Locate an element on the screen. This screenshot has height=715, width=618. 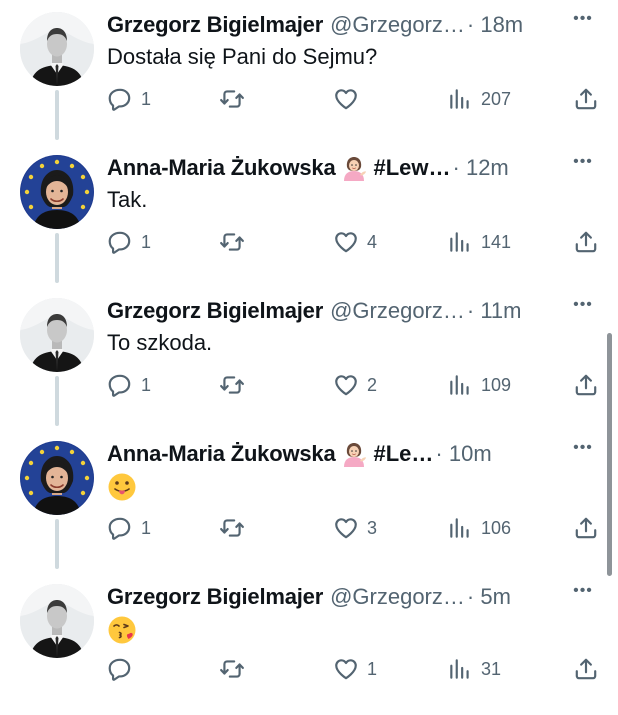
view-count: 141 is located at coordinates (496, 241).